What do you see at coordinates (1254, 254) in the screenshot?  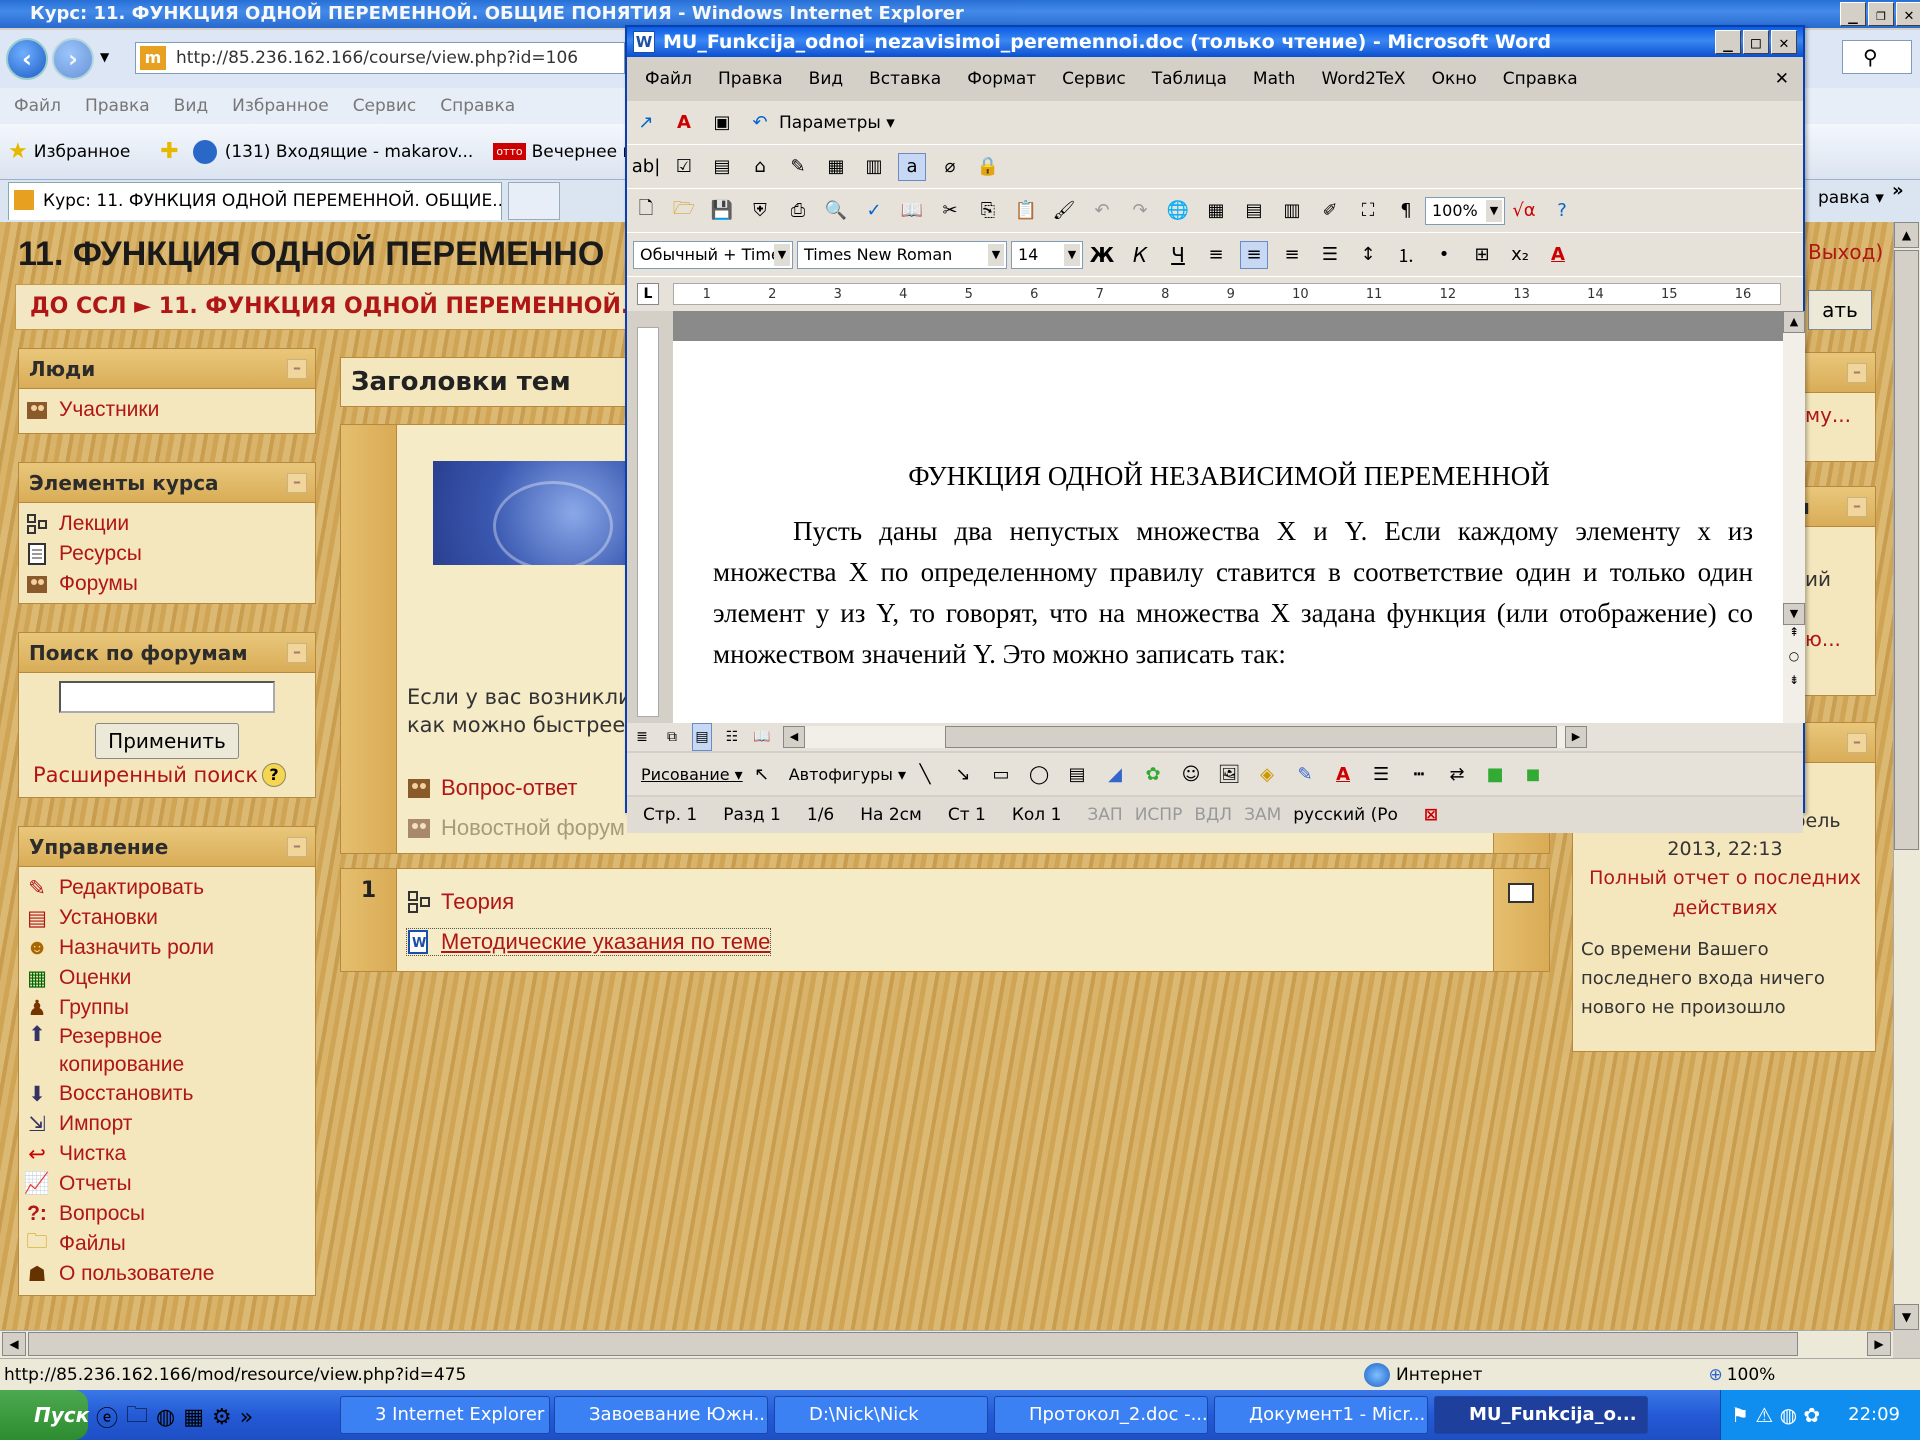 I see `align-center-icon: ≡` at bounding box center [1254, 254].